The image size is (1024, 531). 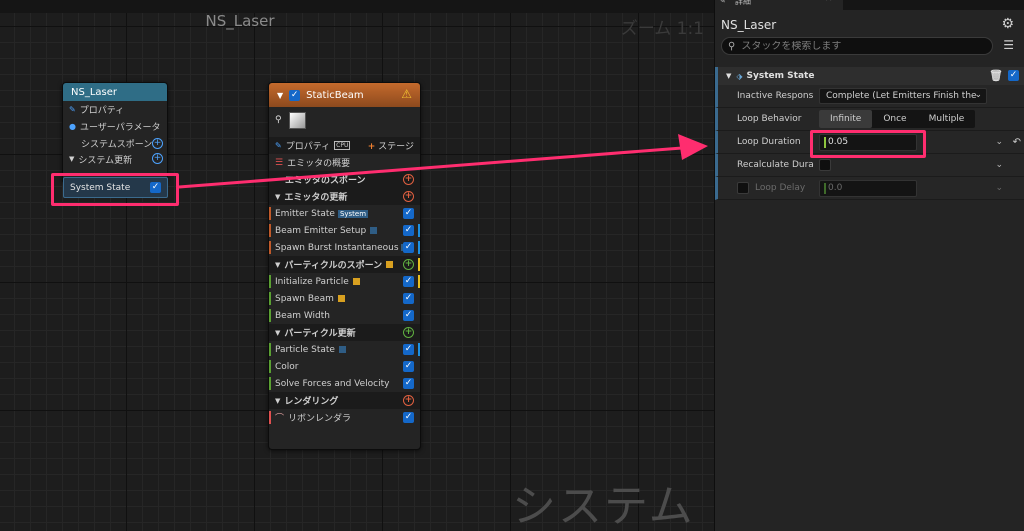 What do you see at coordinates (408, 400) in the screenshot?
I see `add-renderer-icon: +` at bounding box center [408, 400].